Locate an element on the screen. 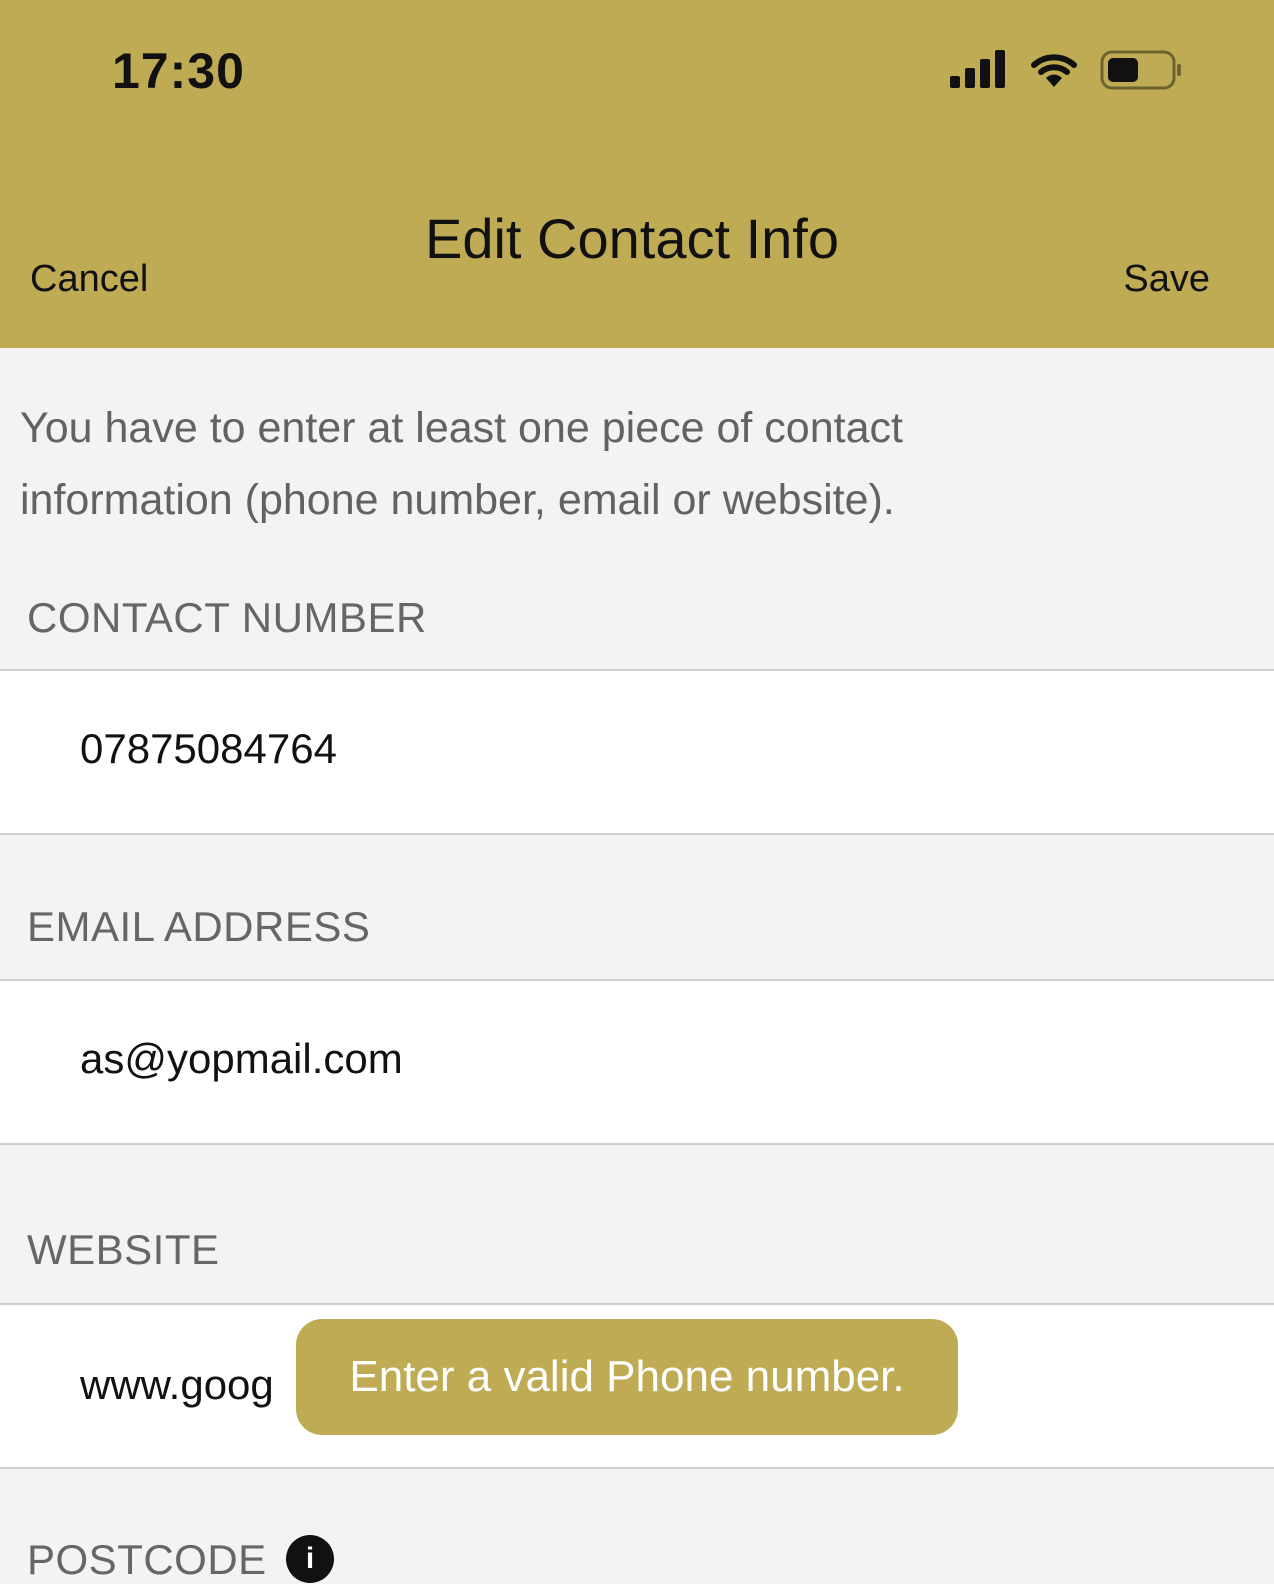 This screenshot has height=1584, width=1274. wifi-icon is located at coordinates (1054, 70).